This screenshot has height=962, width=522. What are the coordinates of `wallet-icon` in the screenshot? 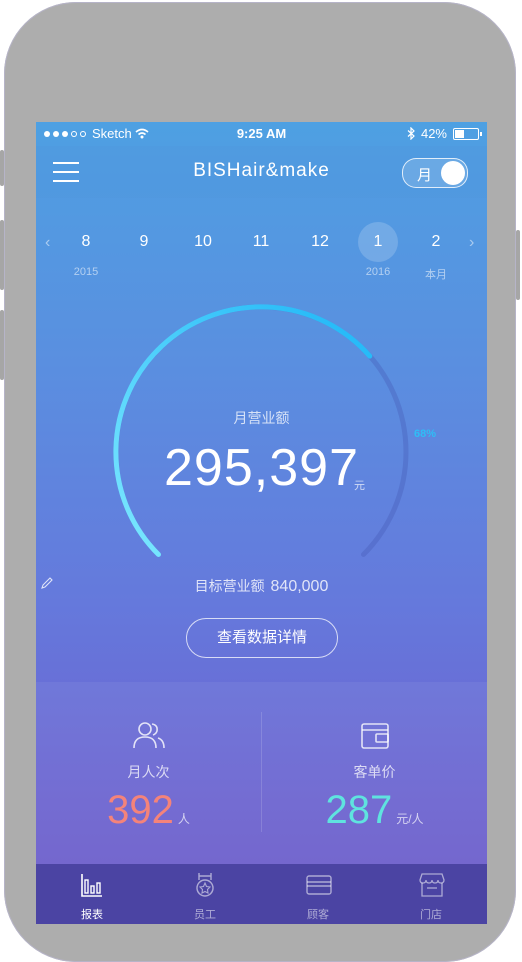 It's located at (375, 736).